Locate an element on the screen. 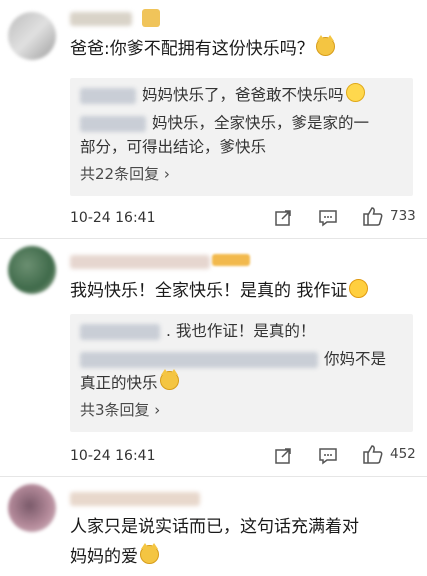 The width and height of the screenshot is (427, 576). like-button: 452 is located at coordinates (389, 454).